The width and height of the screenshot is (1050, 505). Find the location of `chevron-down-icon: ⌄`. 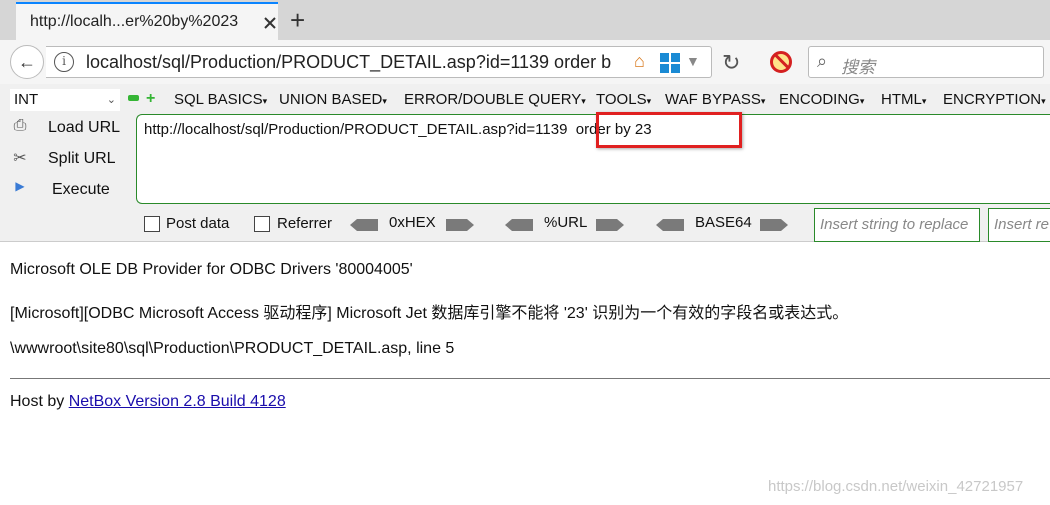

chevron-down-icon: ⌄ is located at coordinates (111, 100).